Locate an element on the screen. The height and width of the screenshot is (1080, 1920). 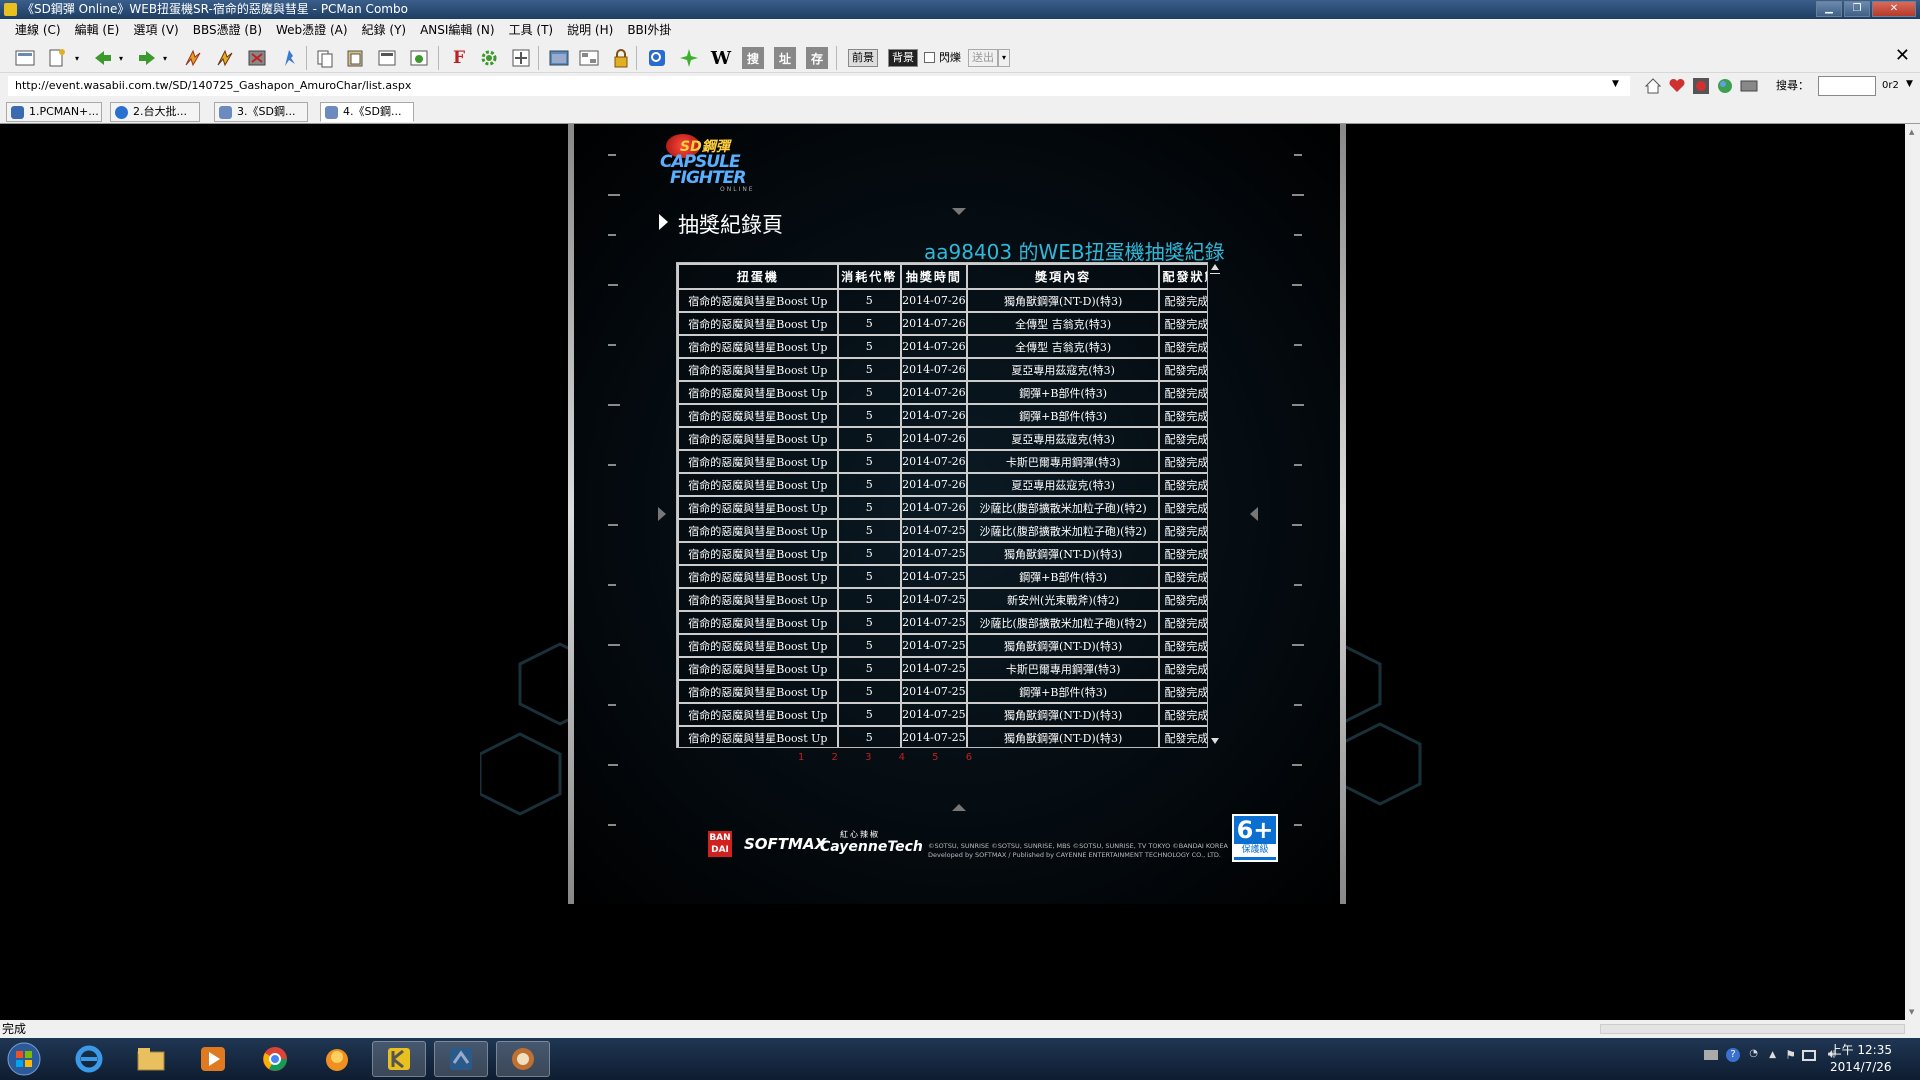
wikipedia-icon: W is located at coordinates (721, 58).